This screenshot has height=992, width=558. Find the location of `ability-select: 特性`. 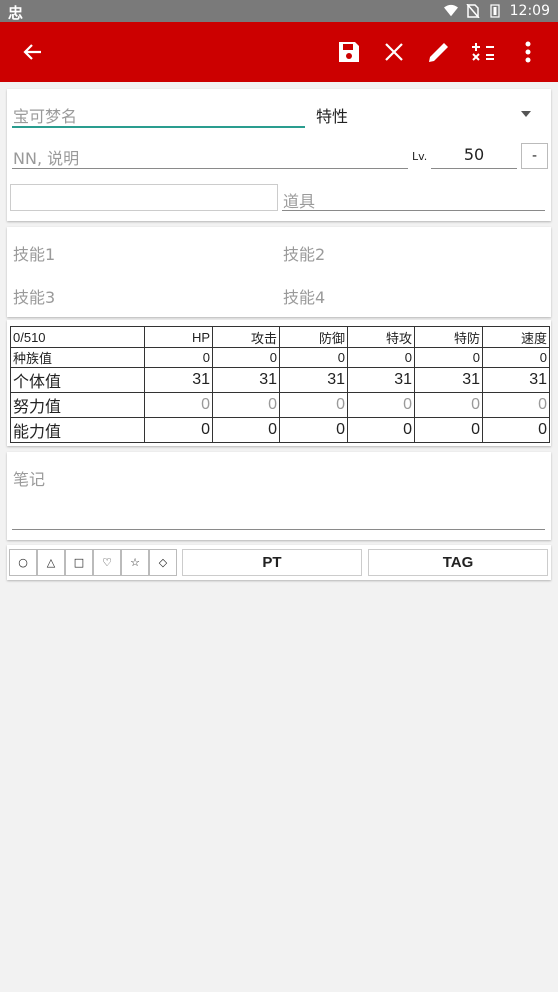

ability-select: 特性 is located at coordinates (332, 115).